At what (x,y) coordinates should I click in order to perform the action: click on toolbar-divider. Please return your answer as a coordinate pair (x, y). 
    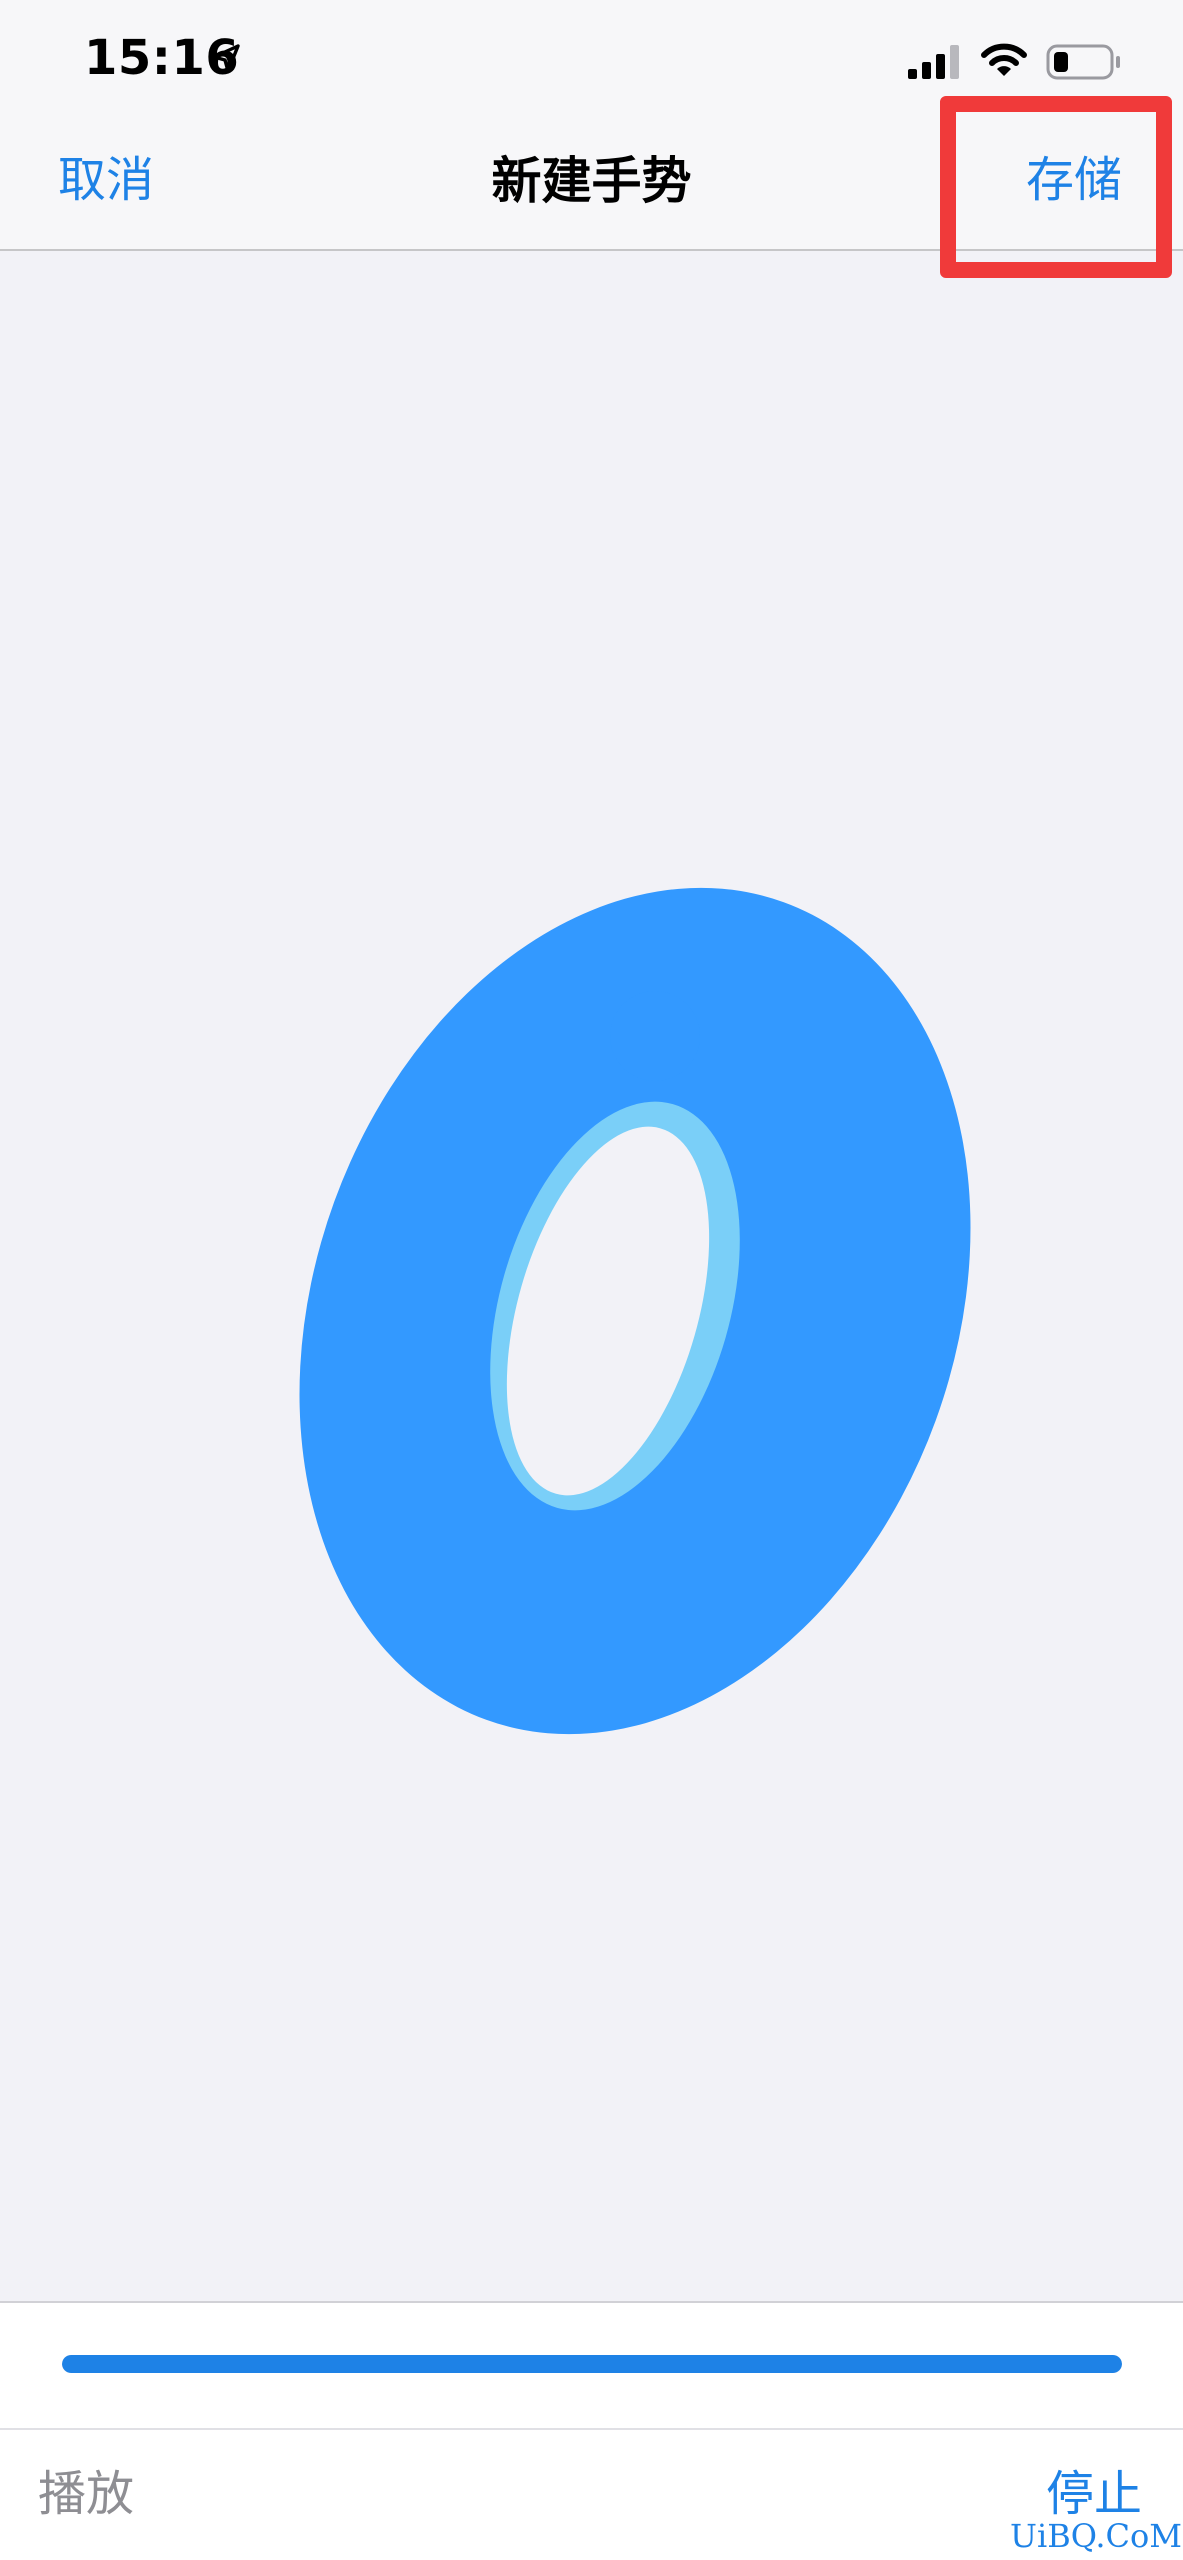
    Looking at the image, I should click on (591, 2429).